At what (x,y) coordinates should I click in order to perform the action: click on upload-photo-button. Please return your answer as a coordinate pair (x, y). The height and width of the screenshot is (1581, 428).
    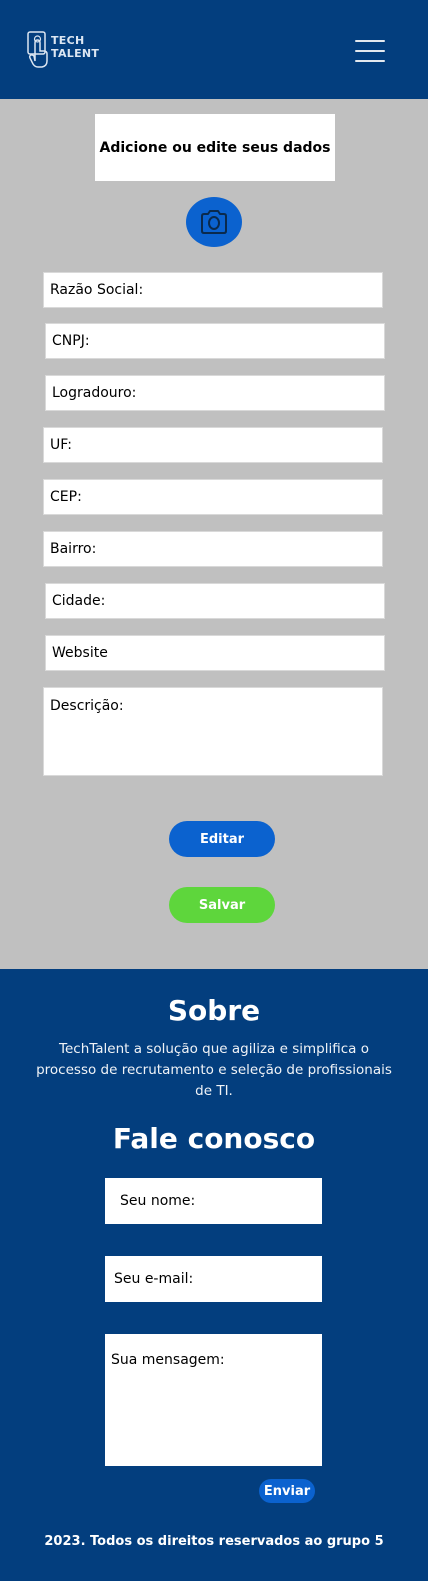
    Looking at the image, I should click on (214, 222).